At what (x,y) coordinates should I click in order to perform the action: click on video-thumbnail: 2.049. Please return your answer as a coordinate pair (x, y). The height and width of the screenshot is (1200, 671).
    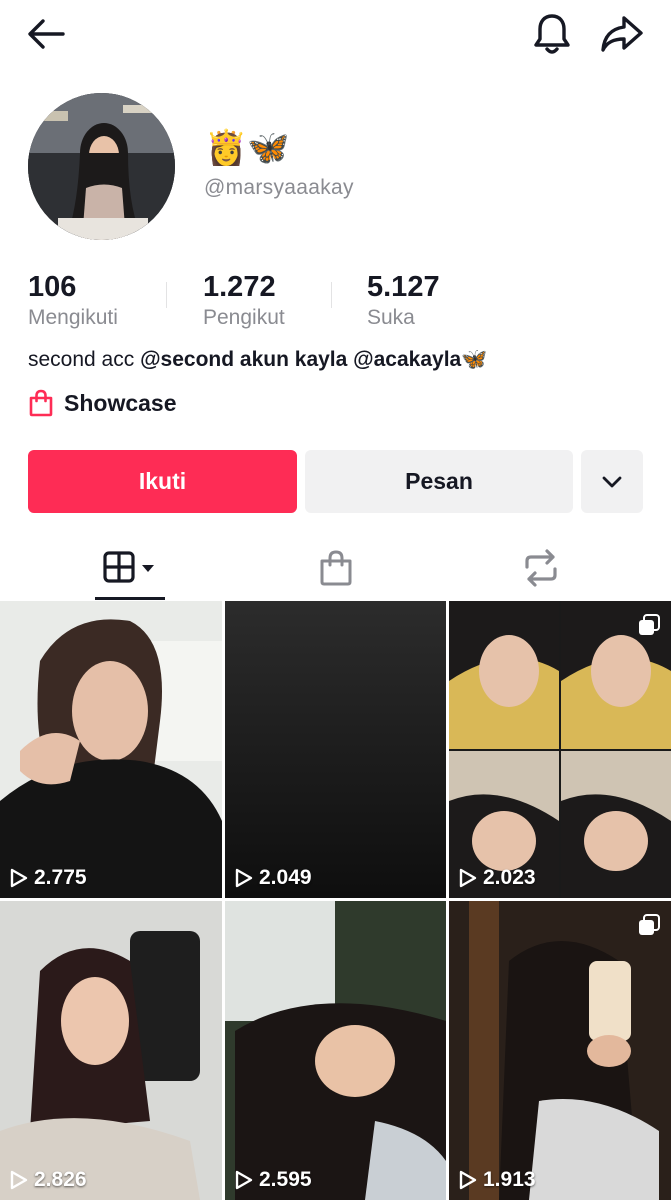
    Looking at the image, I should click on (335, 749).